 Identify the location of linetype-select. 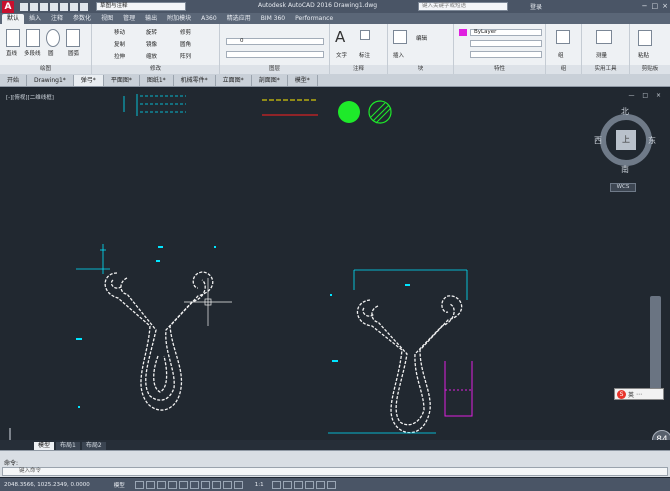
(506, 43).